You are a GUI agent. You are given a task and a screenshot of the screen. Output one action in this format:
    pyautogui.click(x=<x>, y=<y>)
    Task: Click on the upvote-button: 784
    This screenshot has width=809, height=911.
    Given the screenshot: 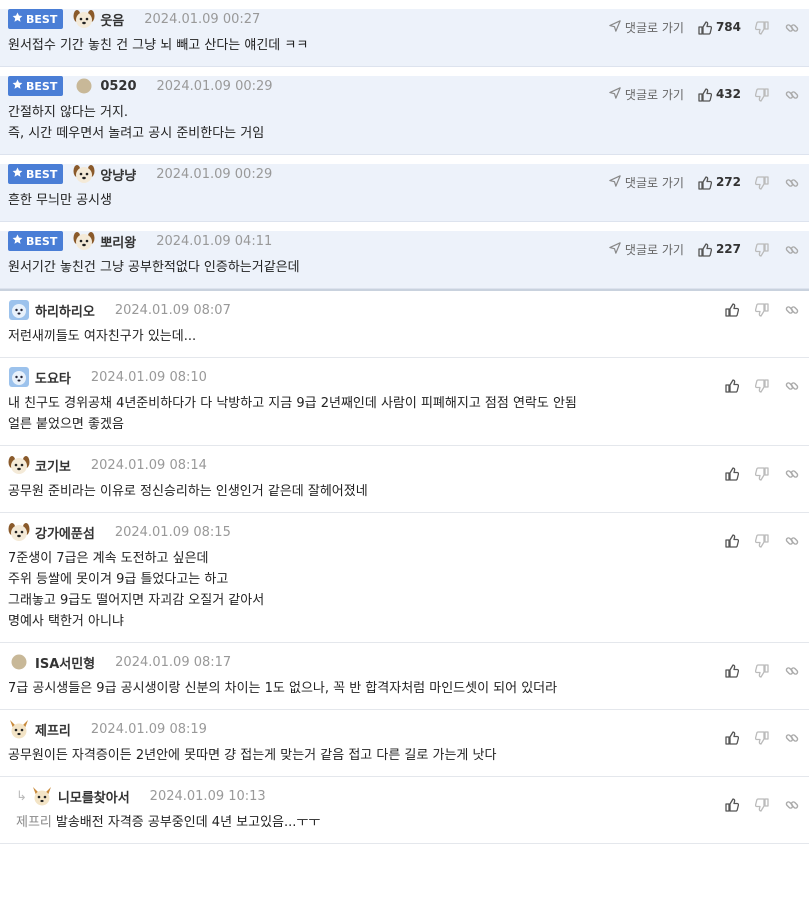 What is the action you would take?
    pyautogui.click(x=719, y=27)
    